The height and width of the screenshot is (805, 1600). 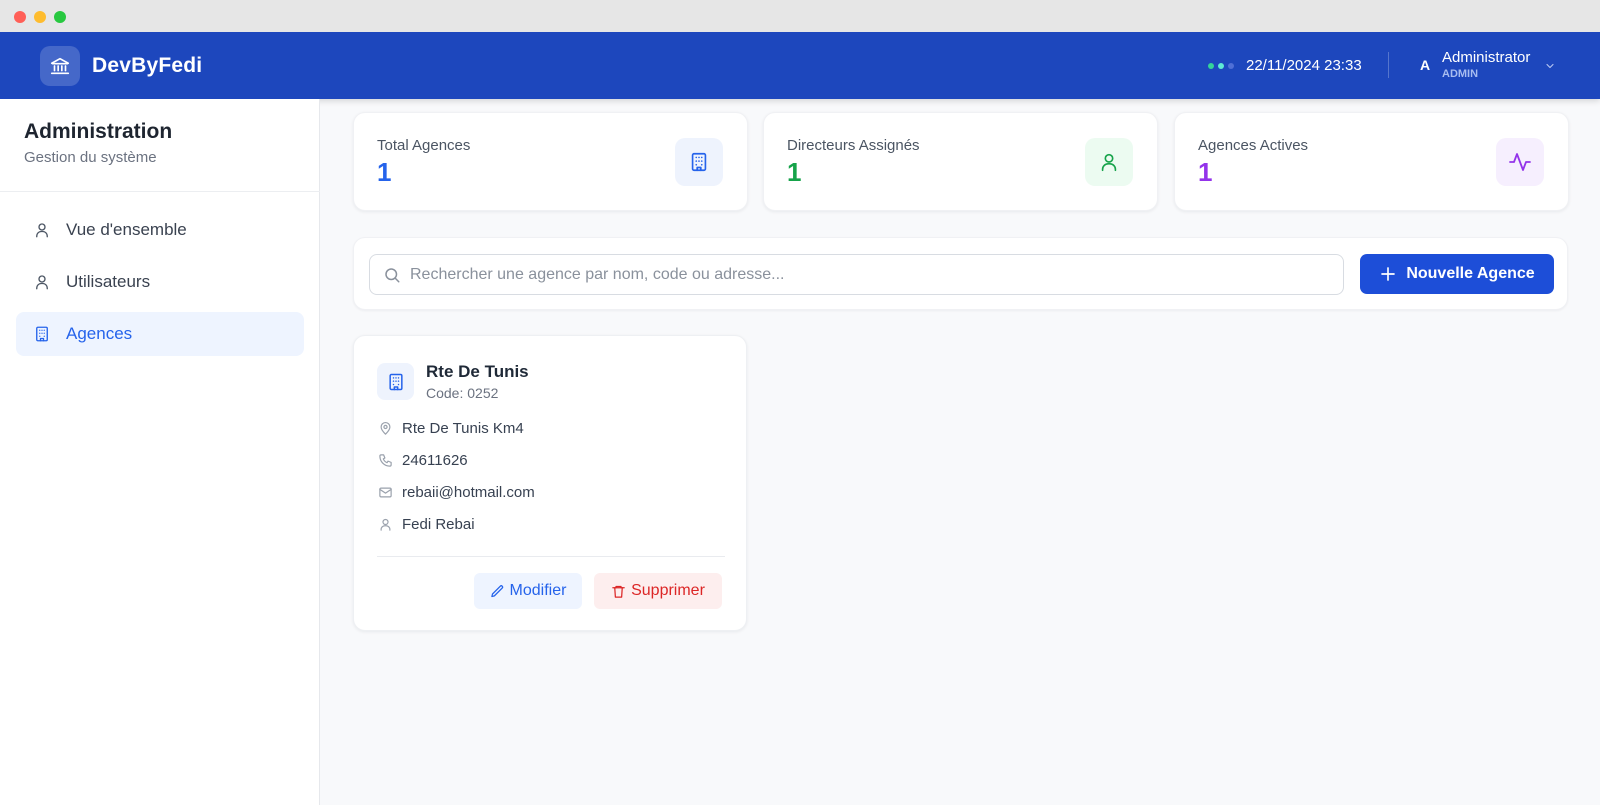 What do you see at coordinates (462, 393) in the screenshot?
I see `agency-code: Code: 0252` at bounding box center [462, 393].